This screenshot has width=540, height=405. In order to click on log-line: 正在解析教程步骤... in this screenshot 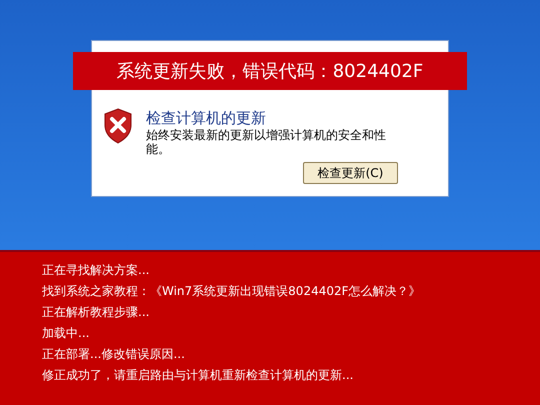, I will do `click(96, 312)`.